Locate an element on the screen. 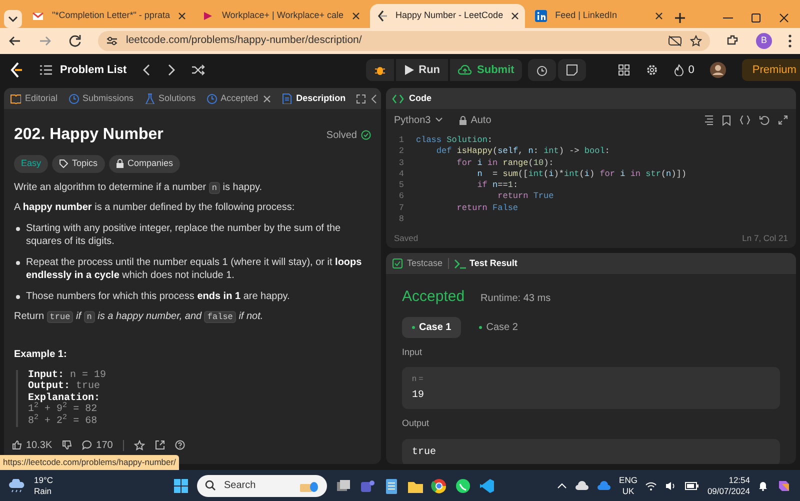 The image size is (800, 501). paragraph: Write an algorithm to determine if a number n is happy. is located at coordinates (139, 187).